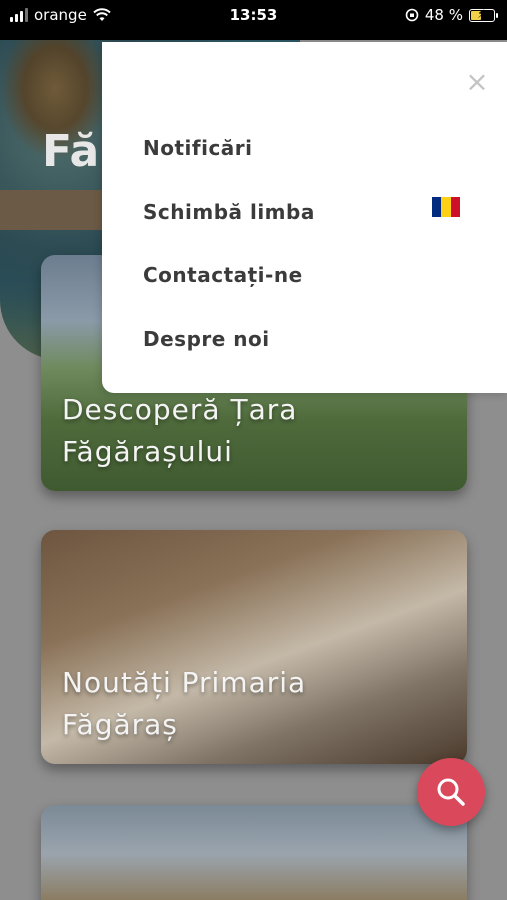  I want to click on card-title-line: Făgărașului, so click(147, 451).